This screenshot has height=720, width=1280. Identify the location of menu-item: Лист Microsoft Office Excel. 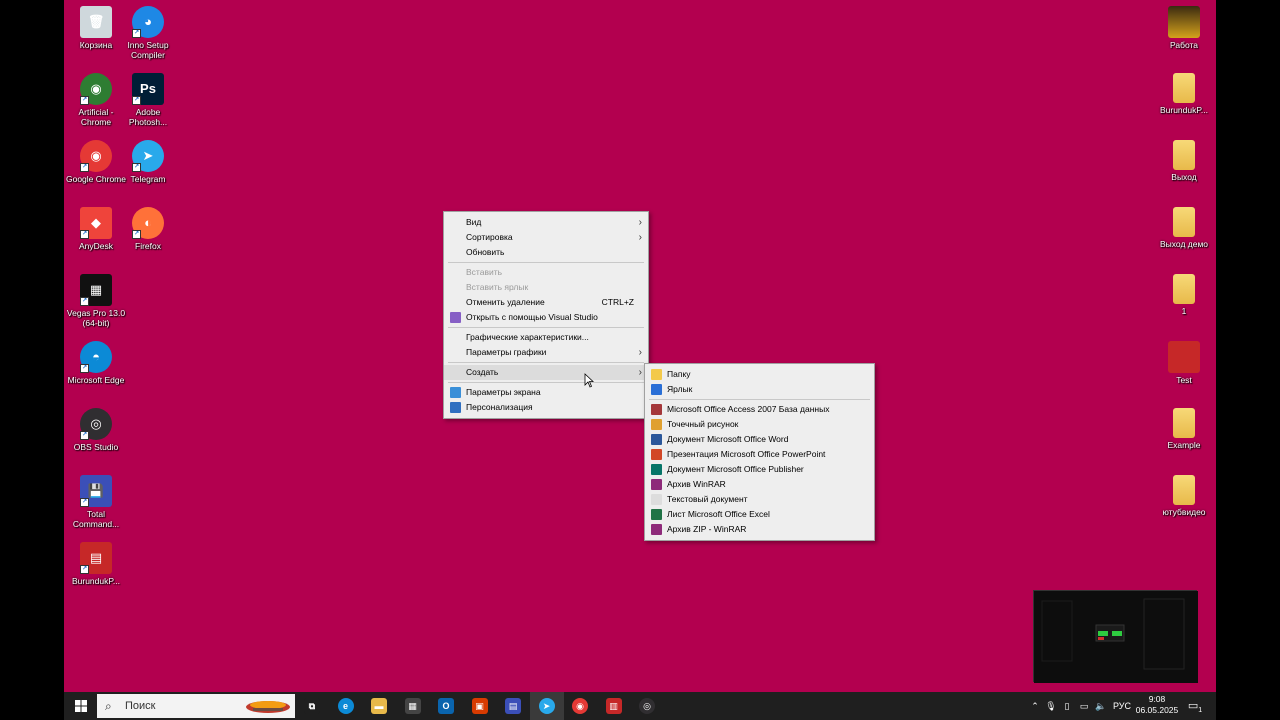
(759, 514).